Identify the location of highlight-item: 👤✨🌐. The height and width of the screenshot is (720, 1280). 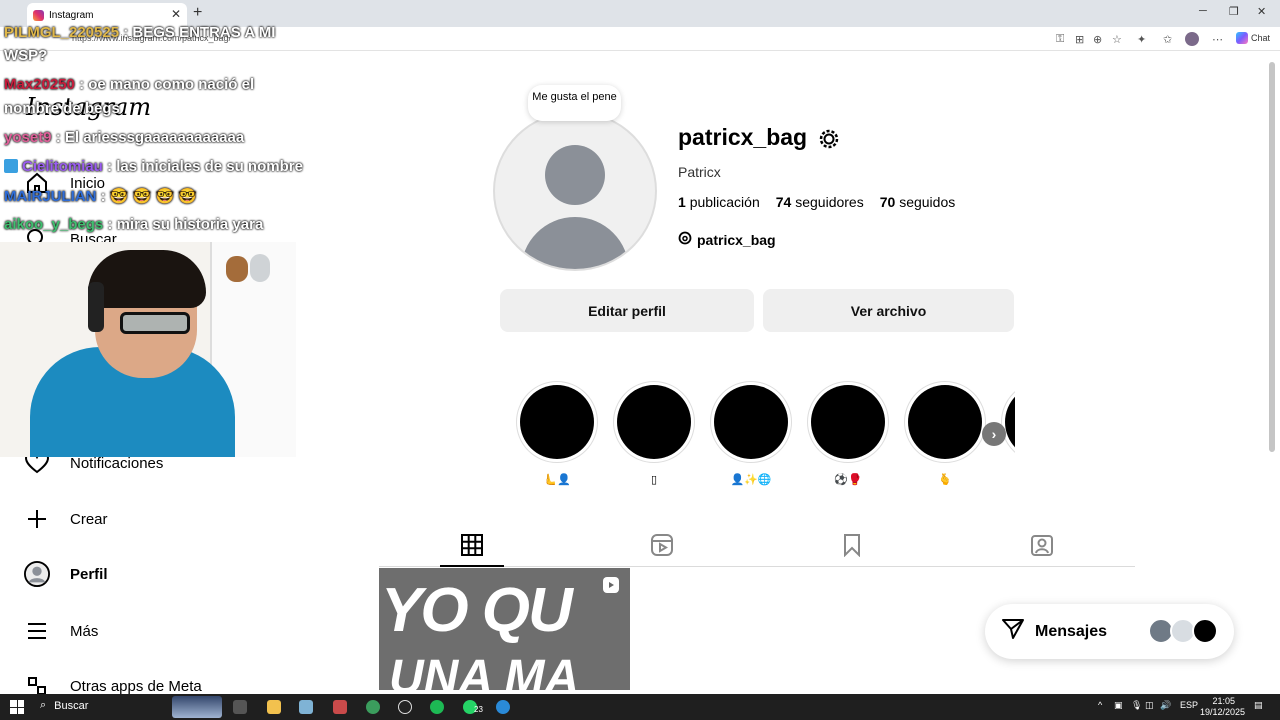
(751, 434).